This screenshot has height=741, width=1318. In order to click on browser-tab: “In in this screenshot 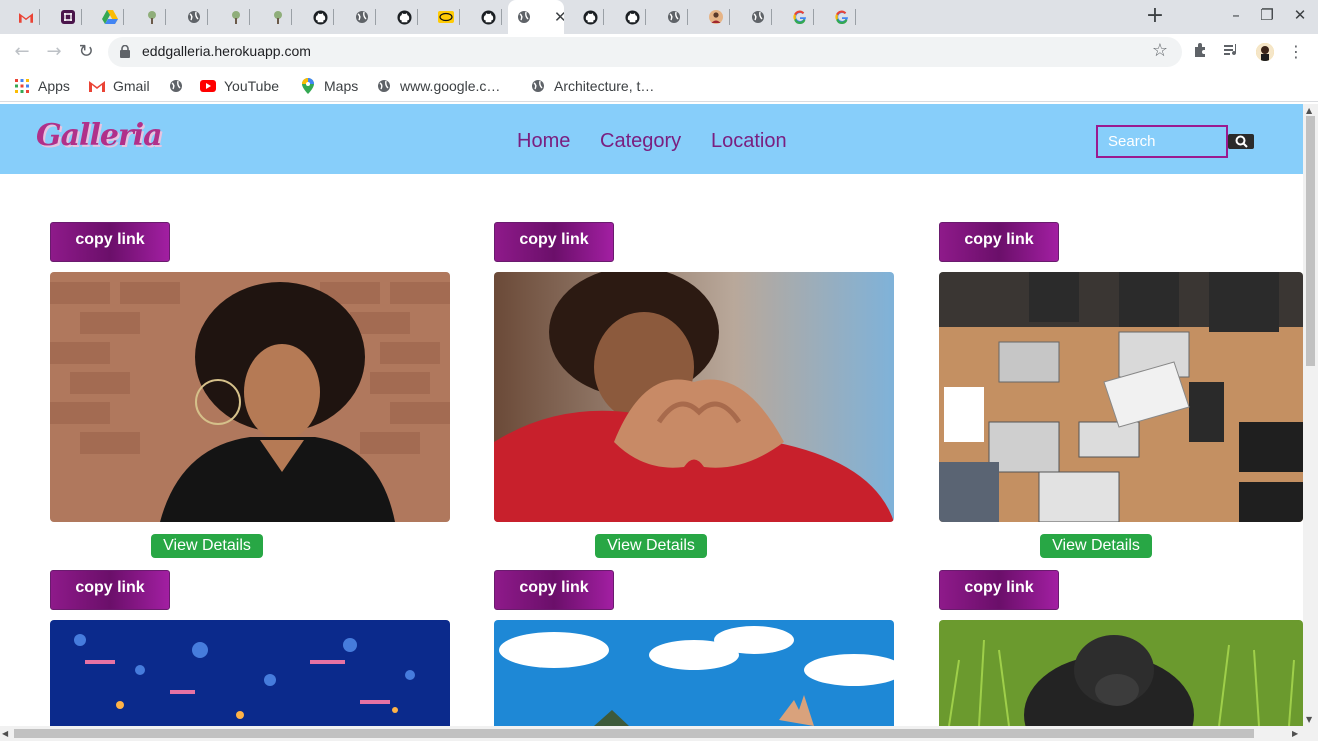, I will do `click(713, 17)`.